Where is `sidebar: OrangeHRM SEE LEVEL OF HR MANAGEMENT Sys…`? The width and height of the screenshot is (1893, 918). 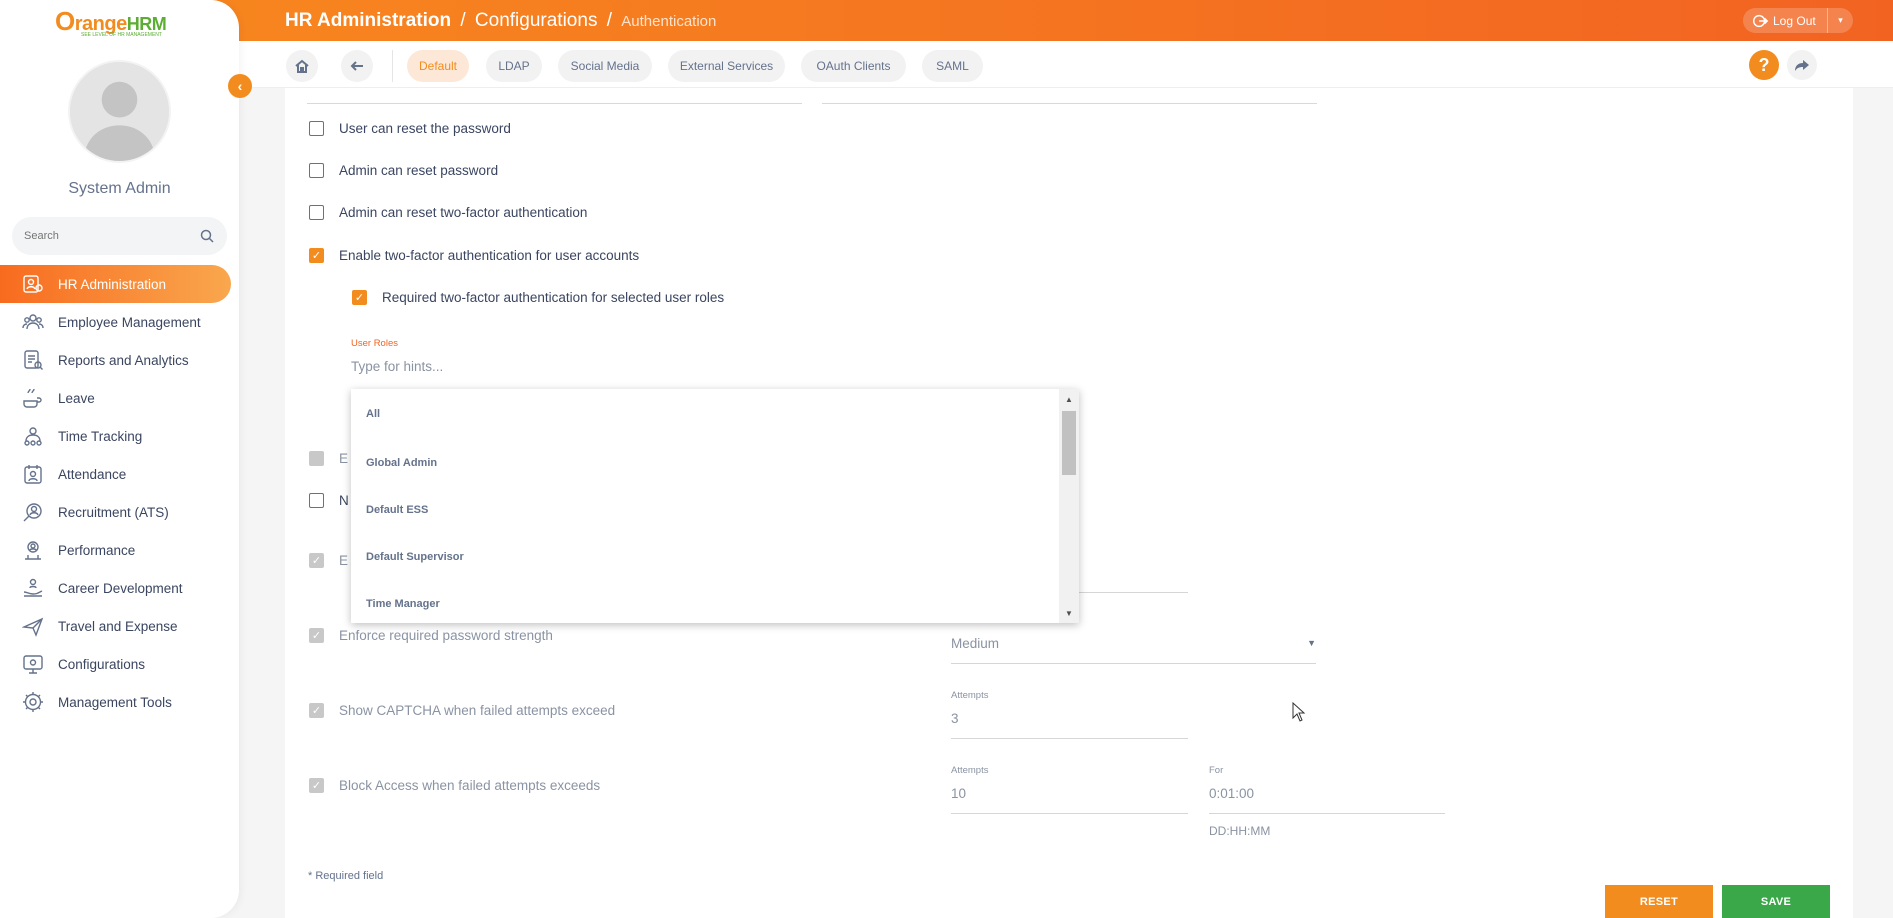
sidebar: OrangeHRM SEE LEVEL OF HR MANAGEMENT Sys… is located at coordinates (119, 459).